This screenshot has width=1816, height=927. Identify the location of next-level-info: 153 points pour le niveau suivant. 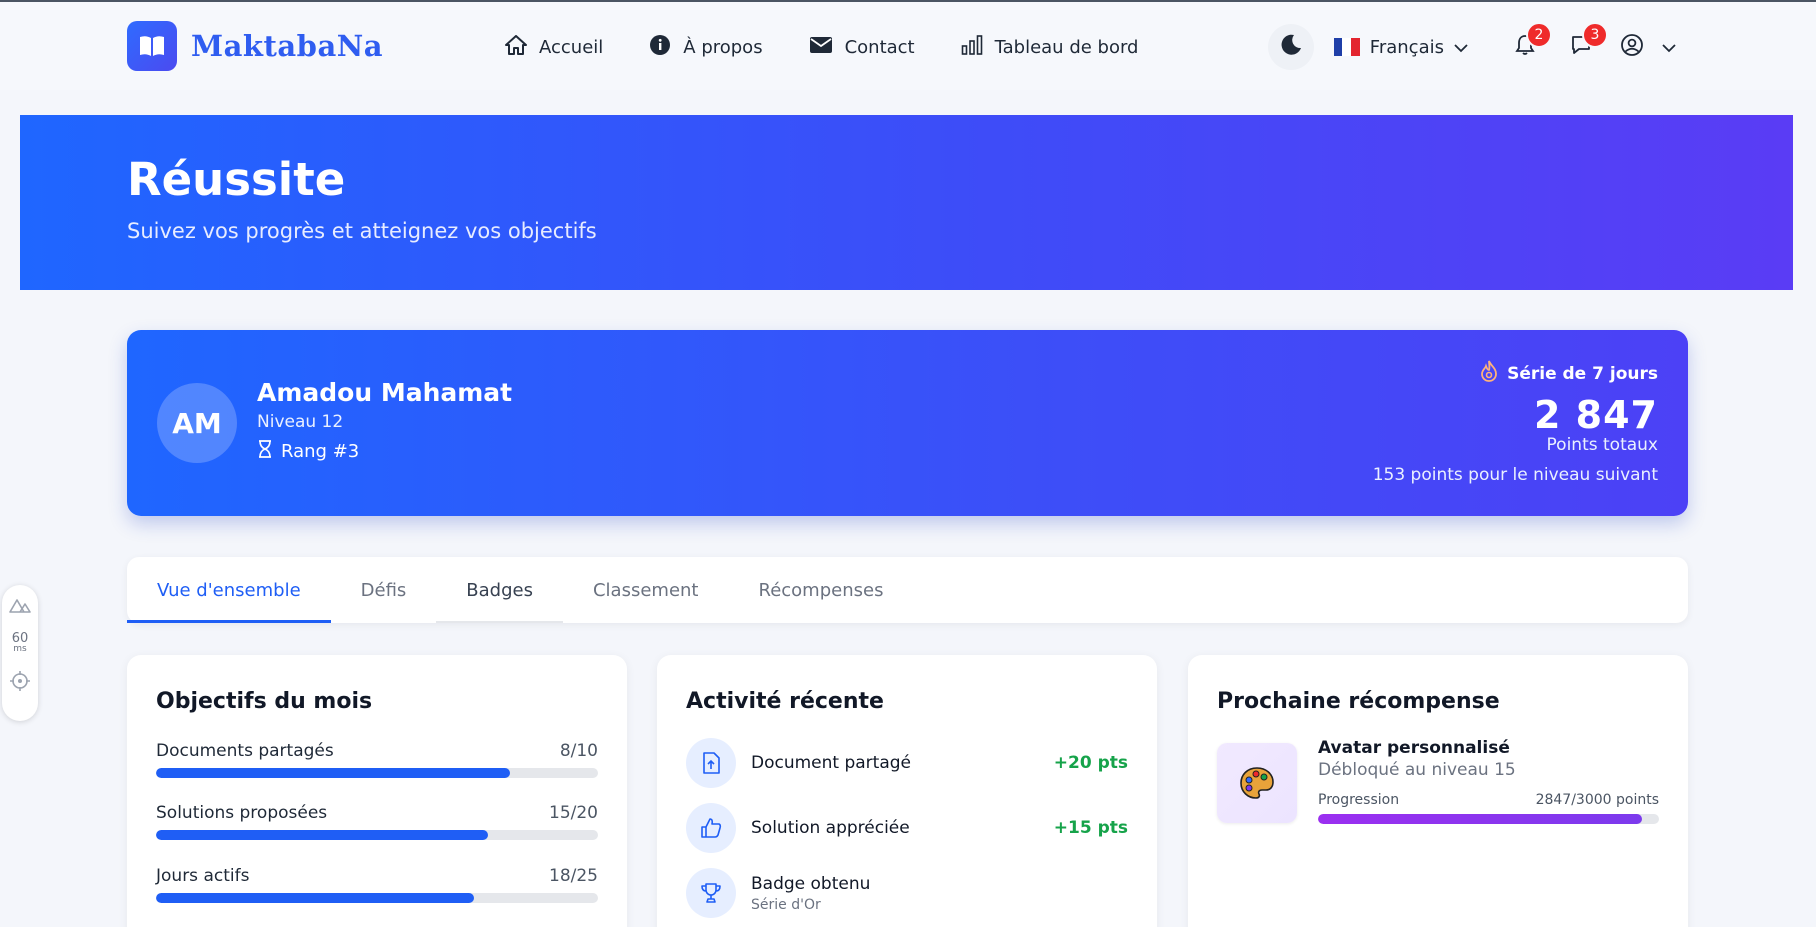
(1515, 475).